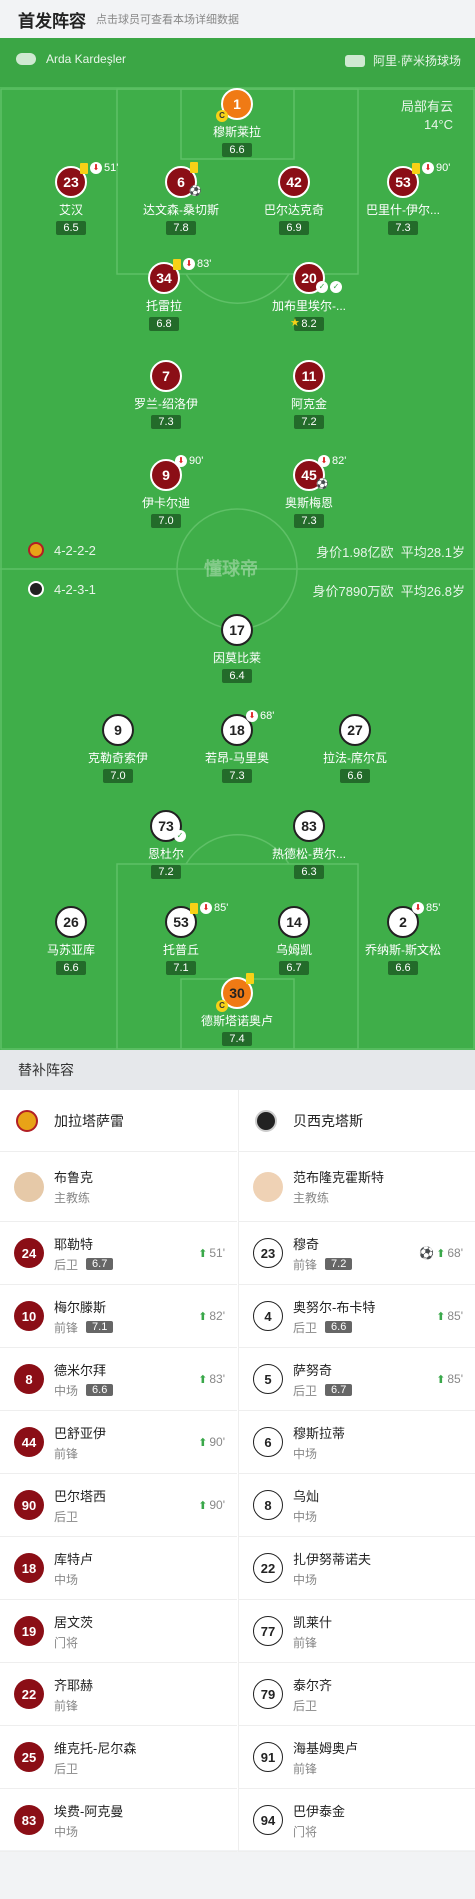 This screenshot has width=475, height=1899. What do you see at coordinates (164, 297) in the screenshot?
I see `player-home-dm1: 34 托雷拉 6.8` at bounding box center [164, 297].